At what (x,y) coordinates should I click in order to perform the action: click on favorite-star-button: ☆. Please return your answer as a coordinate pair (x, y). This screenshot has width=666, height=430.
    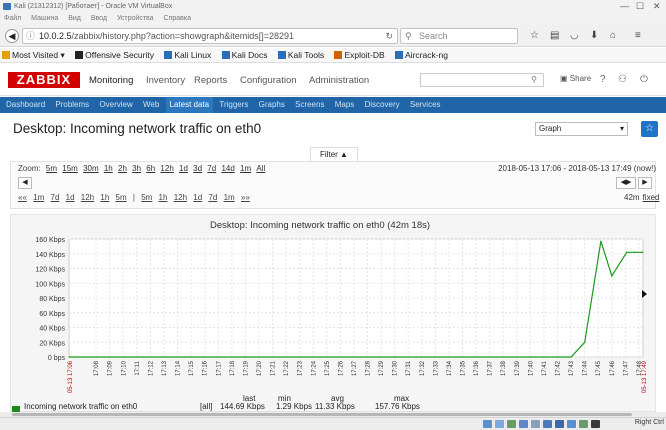
    Looking at the image, I should click on (649, 129).